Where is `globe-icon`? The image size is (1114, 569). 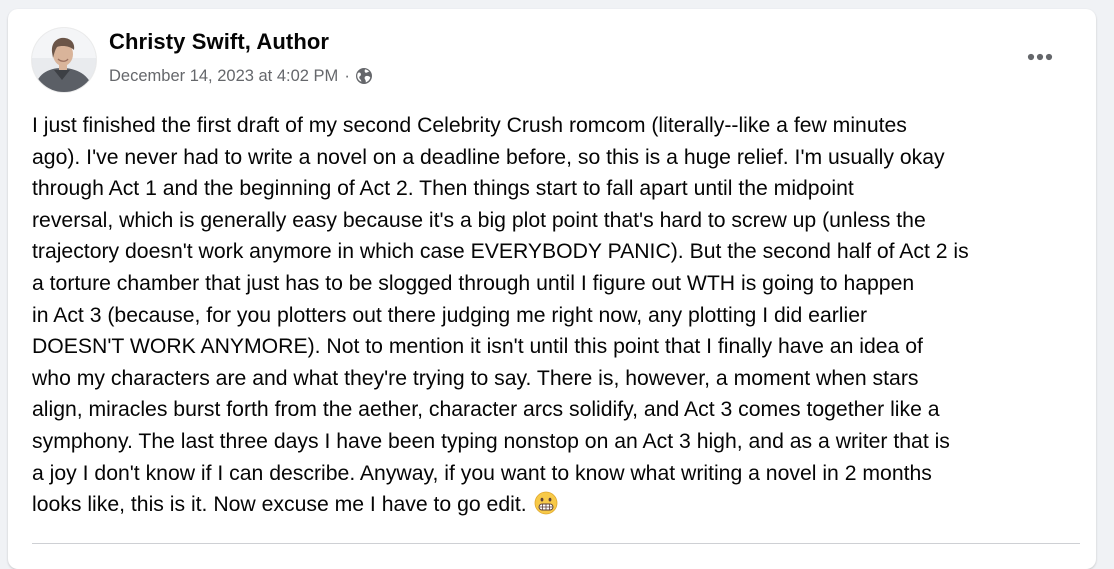 globe-icon is located at coordinates (364, 76).